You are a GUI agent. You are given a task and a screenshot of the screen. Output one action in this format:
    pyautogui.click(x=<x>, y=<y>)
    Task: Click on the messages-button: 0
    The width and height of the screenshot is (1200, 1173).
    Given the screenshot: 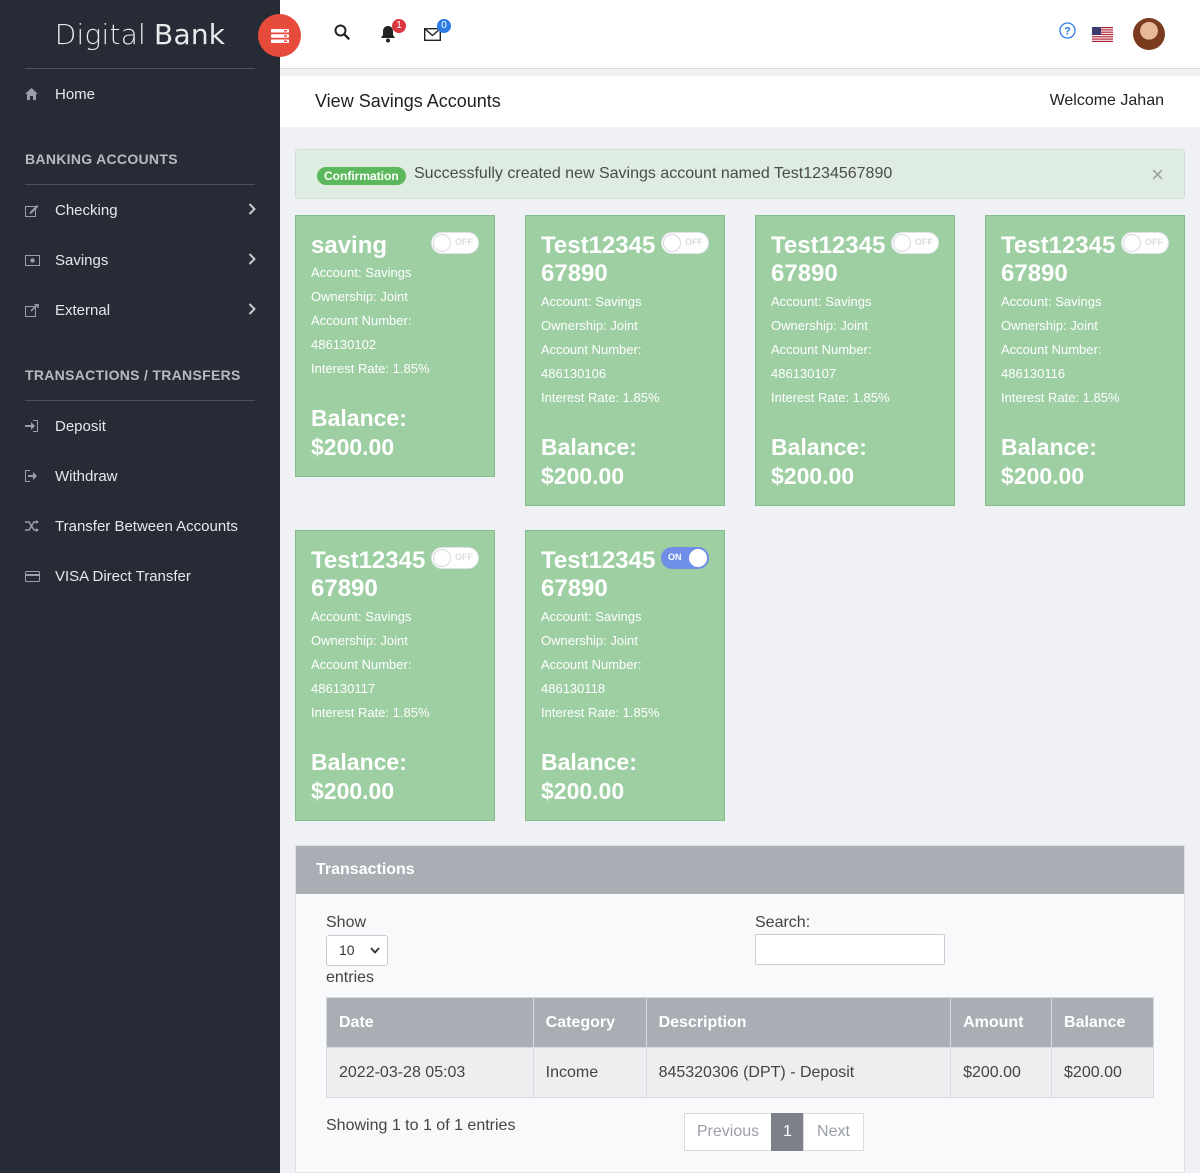 What is the action you would take?
    pyautogui.click(x=437, y=32)
    